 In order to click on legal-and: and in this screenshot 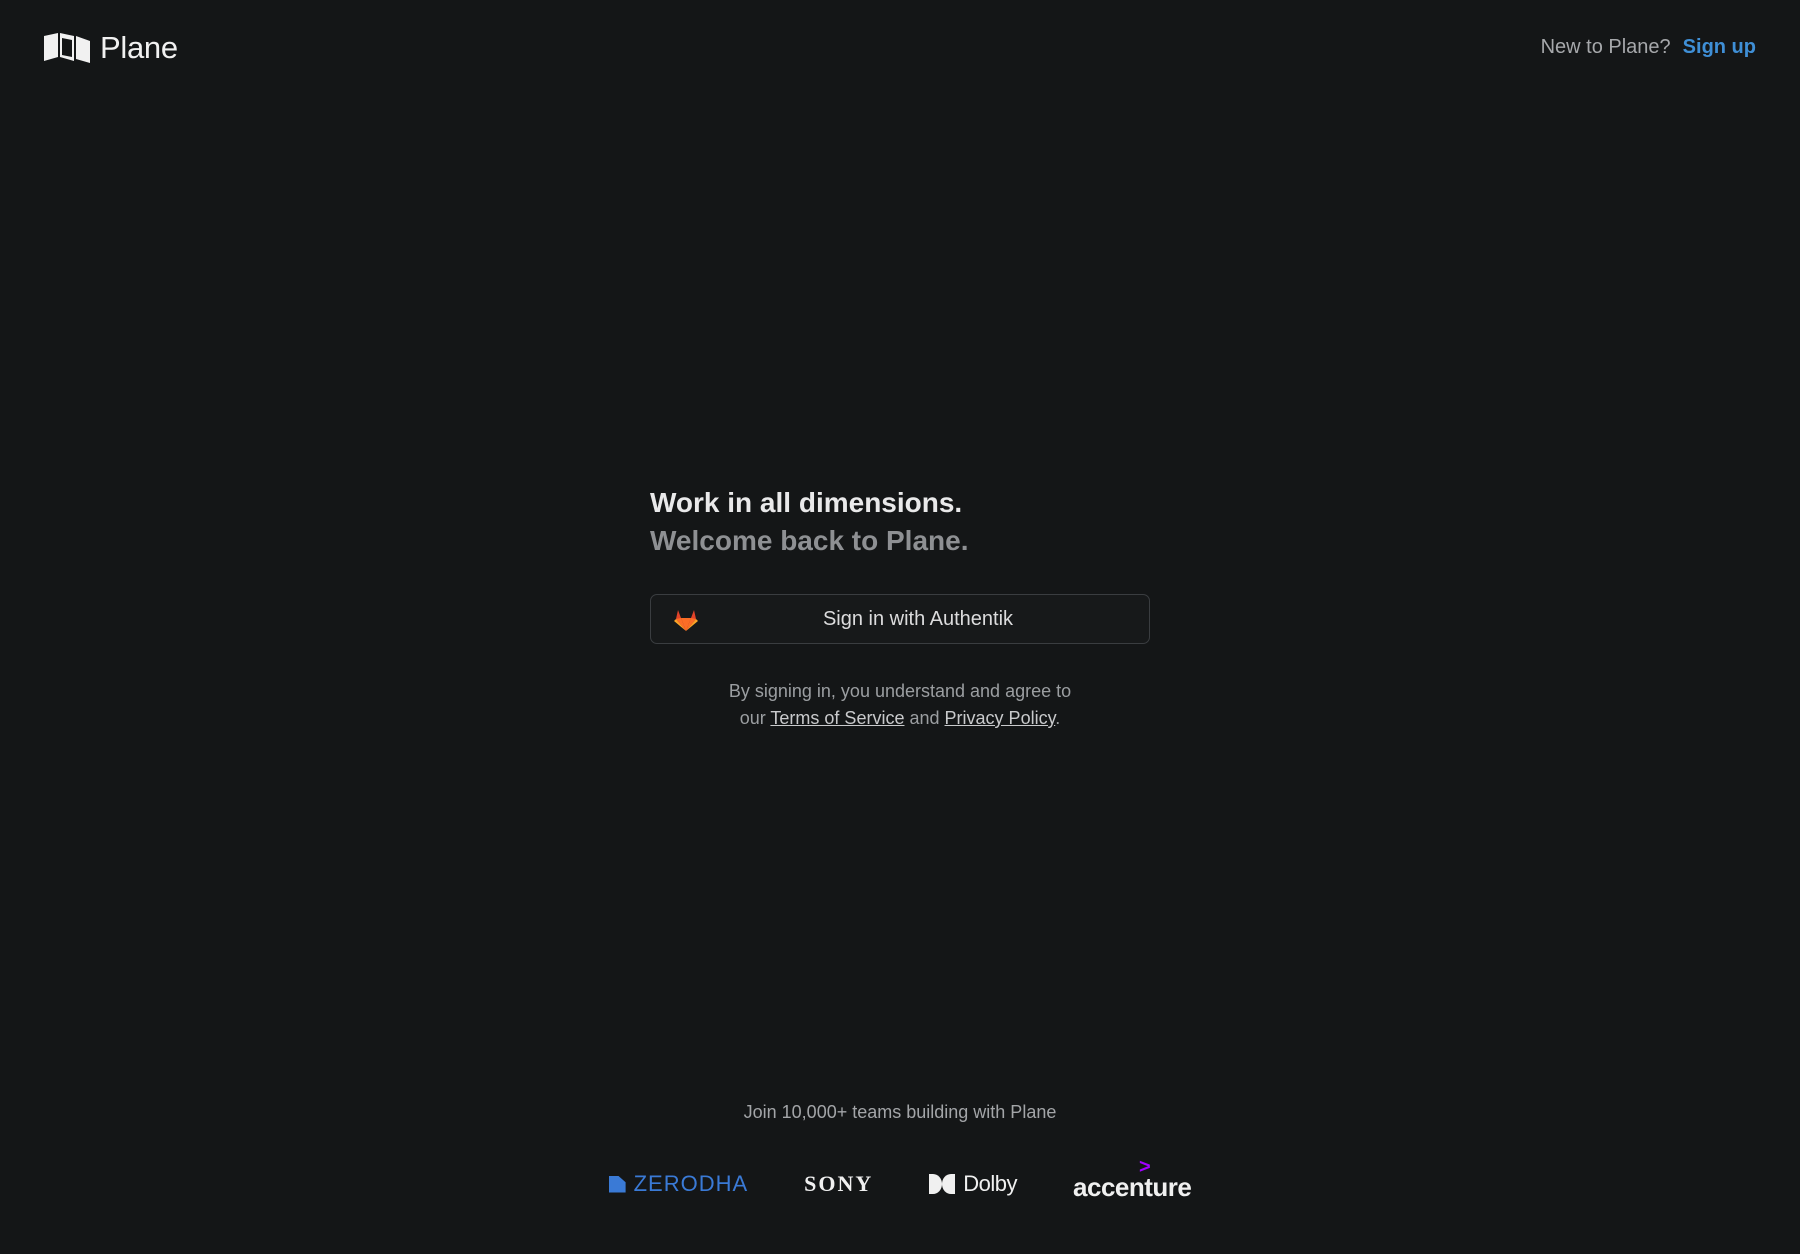, I will do `click(924, 718)`.